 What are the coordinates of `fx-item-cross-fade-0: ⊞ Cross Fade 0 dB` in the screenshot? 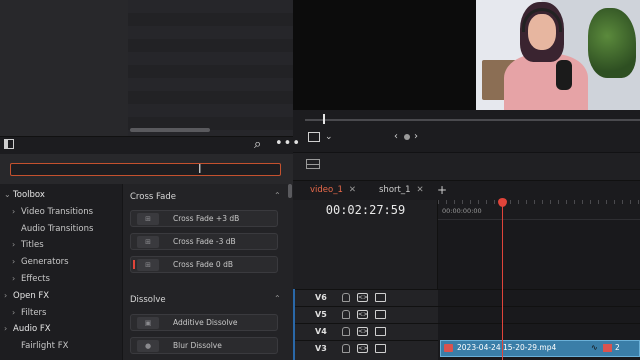 It's located at (204, 264).